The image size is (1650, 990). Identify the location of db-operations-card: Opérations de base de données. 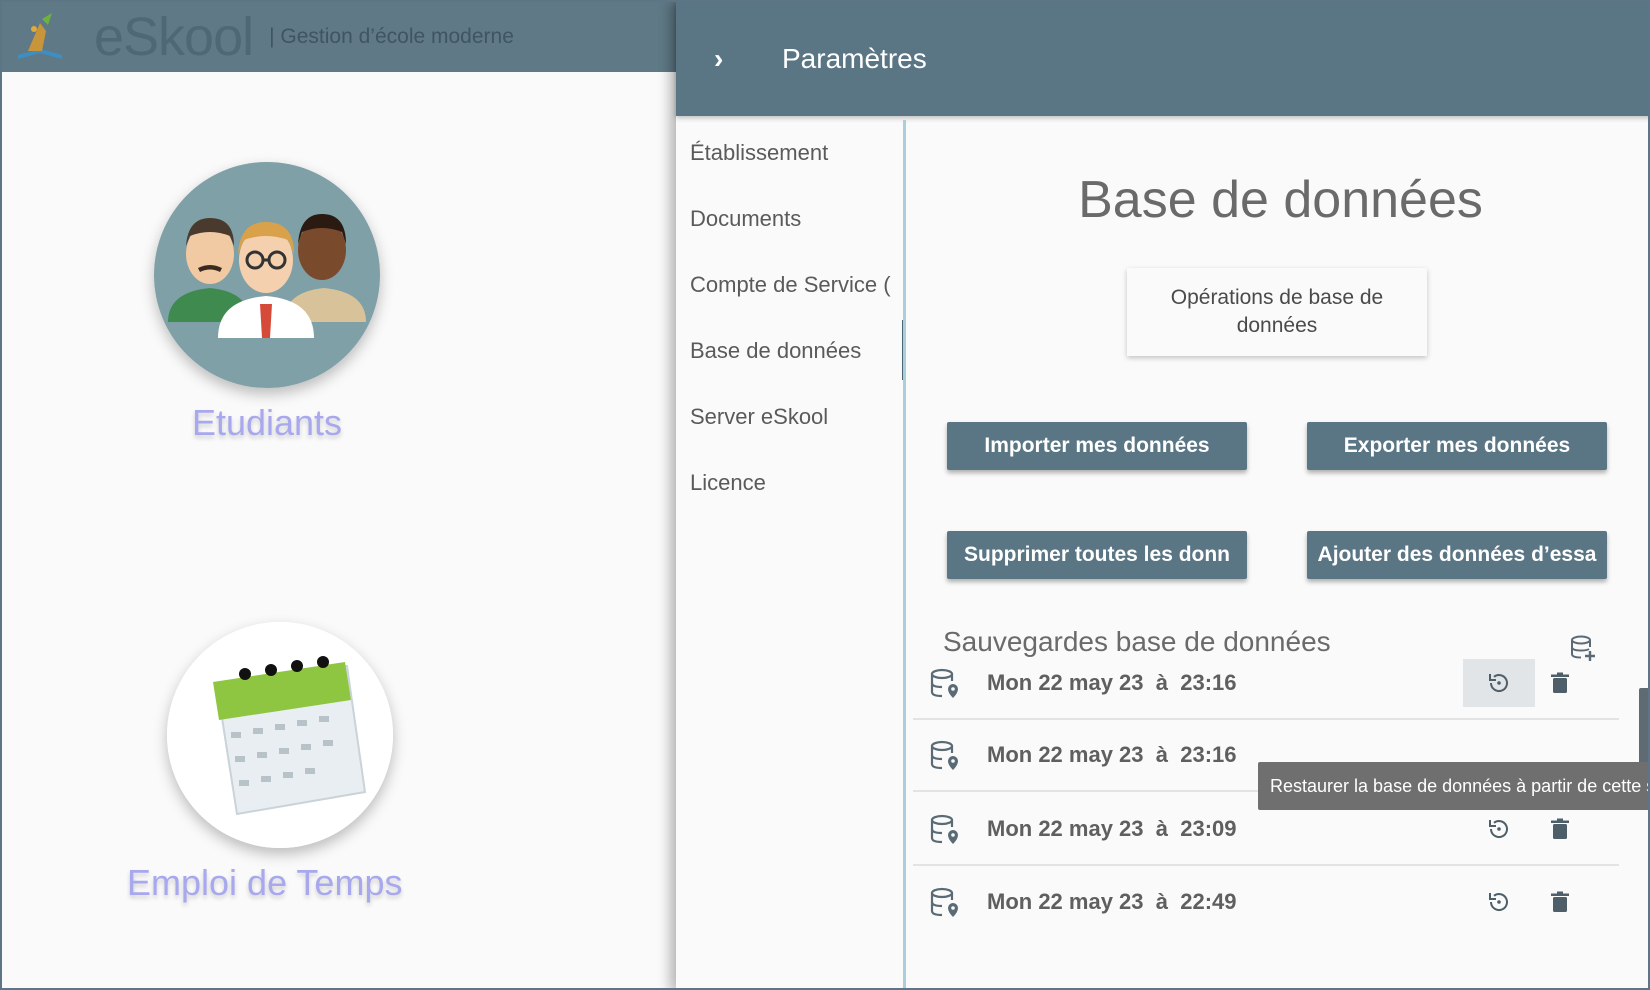
(1277, 312).